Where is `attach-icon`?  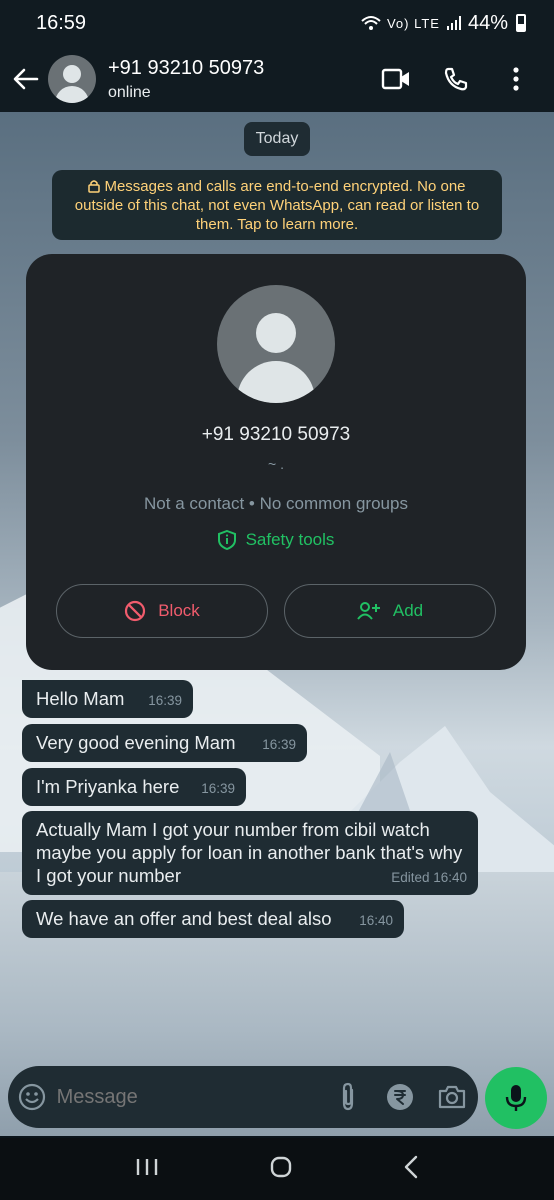 attach-icon is located at coordinates (347, 1096).